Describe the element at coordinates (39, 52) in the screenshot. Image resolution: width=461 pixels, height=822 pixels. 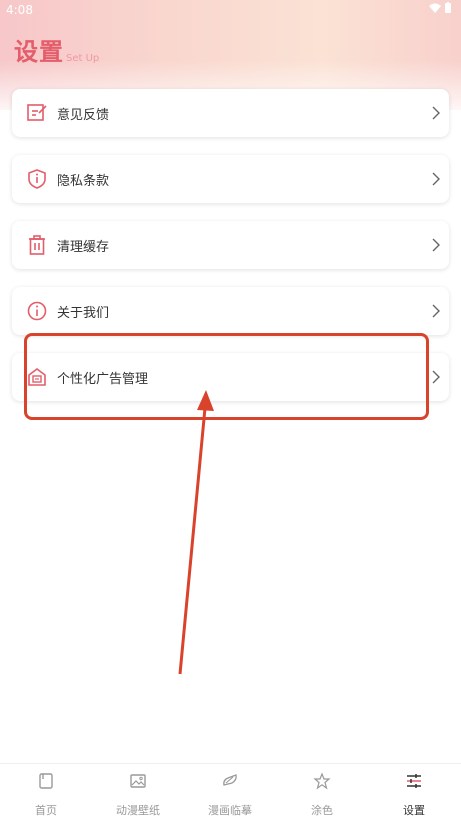
I see `page-title: 设置` at that location.